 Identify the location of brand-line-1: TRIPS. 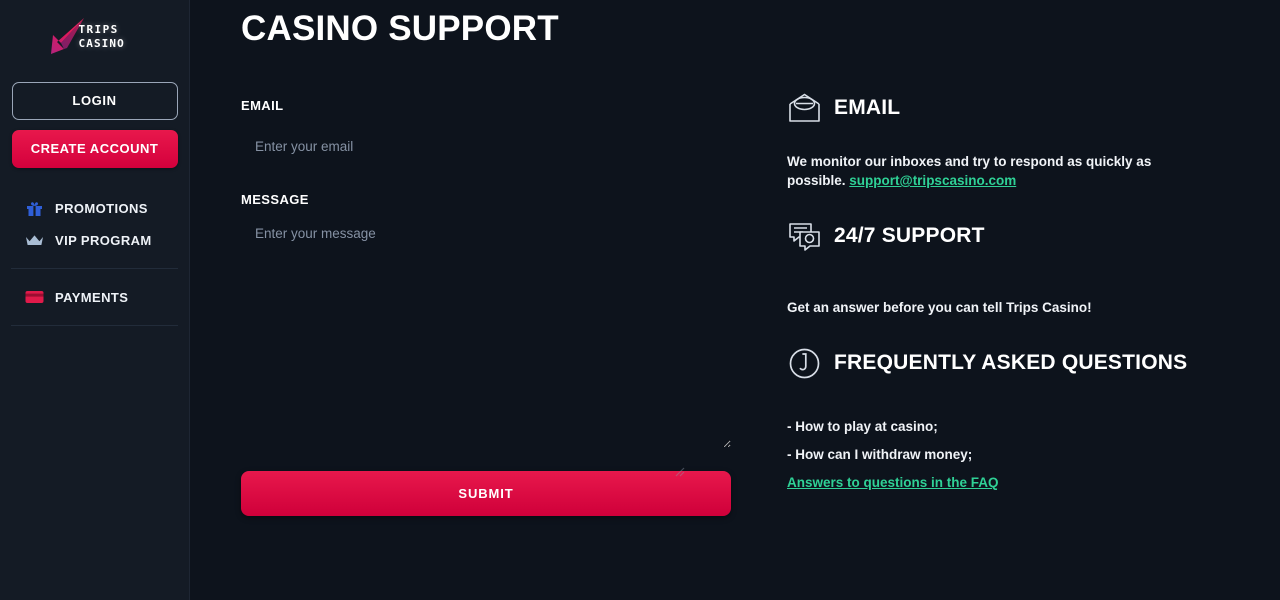
(98, 29).